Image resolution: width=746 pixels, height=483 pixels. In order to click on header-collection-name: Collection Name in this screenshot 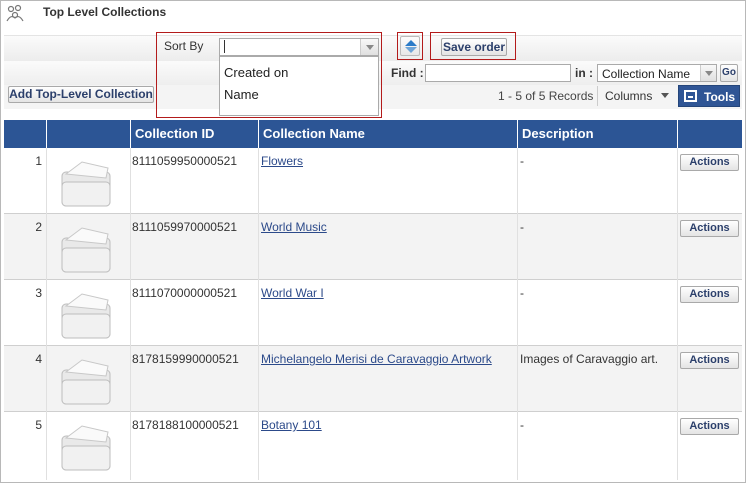, I will do `click(387, 134)`.